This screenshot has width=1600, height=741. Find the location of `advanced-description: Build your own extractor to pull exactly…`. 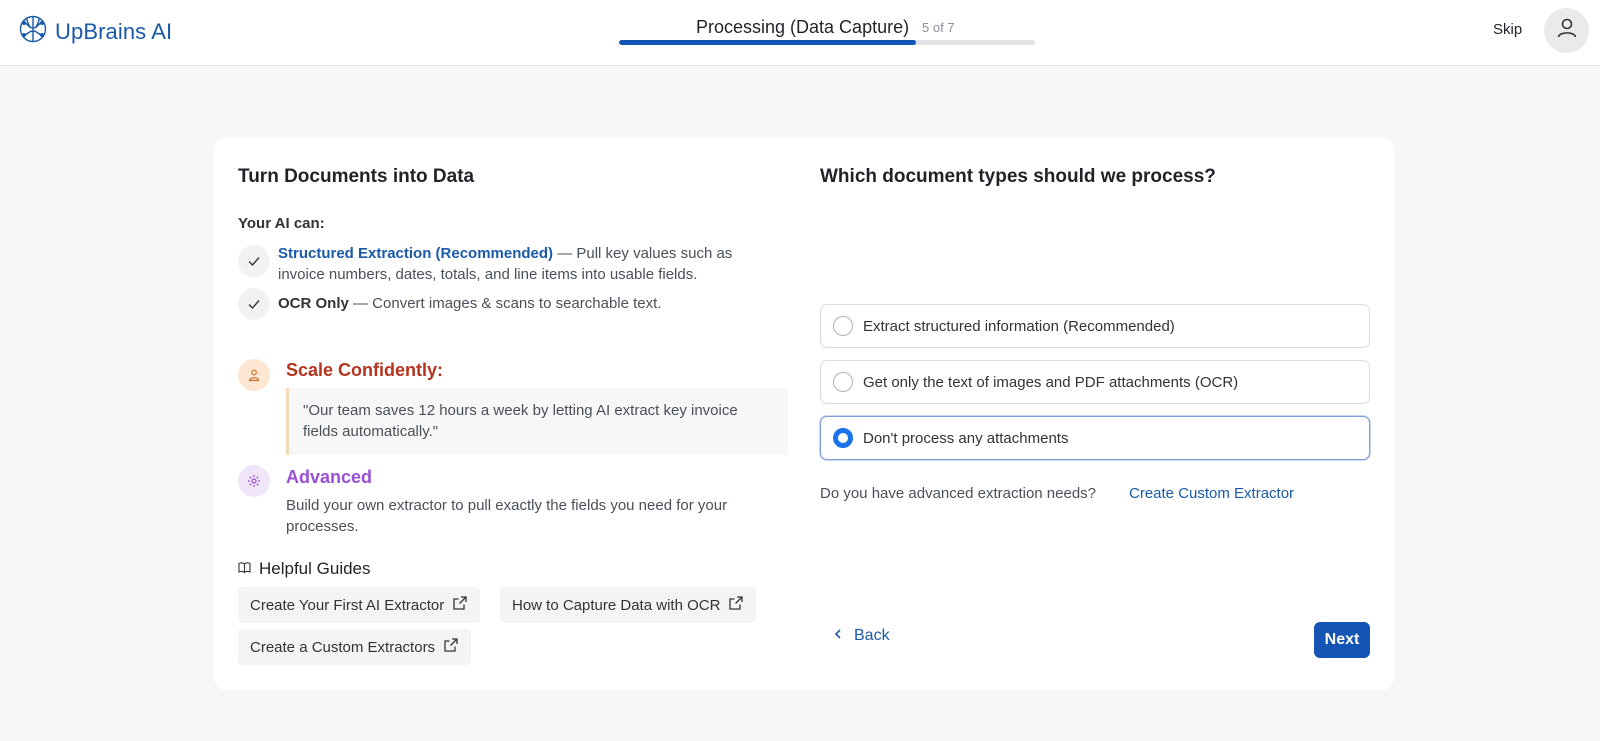

advanced-description: Build your own extractor to pull exactly… is located at coordinates (507, 516).